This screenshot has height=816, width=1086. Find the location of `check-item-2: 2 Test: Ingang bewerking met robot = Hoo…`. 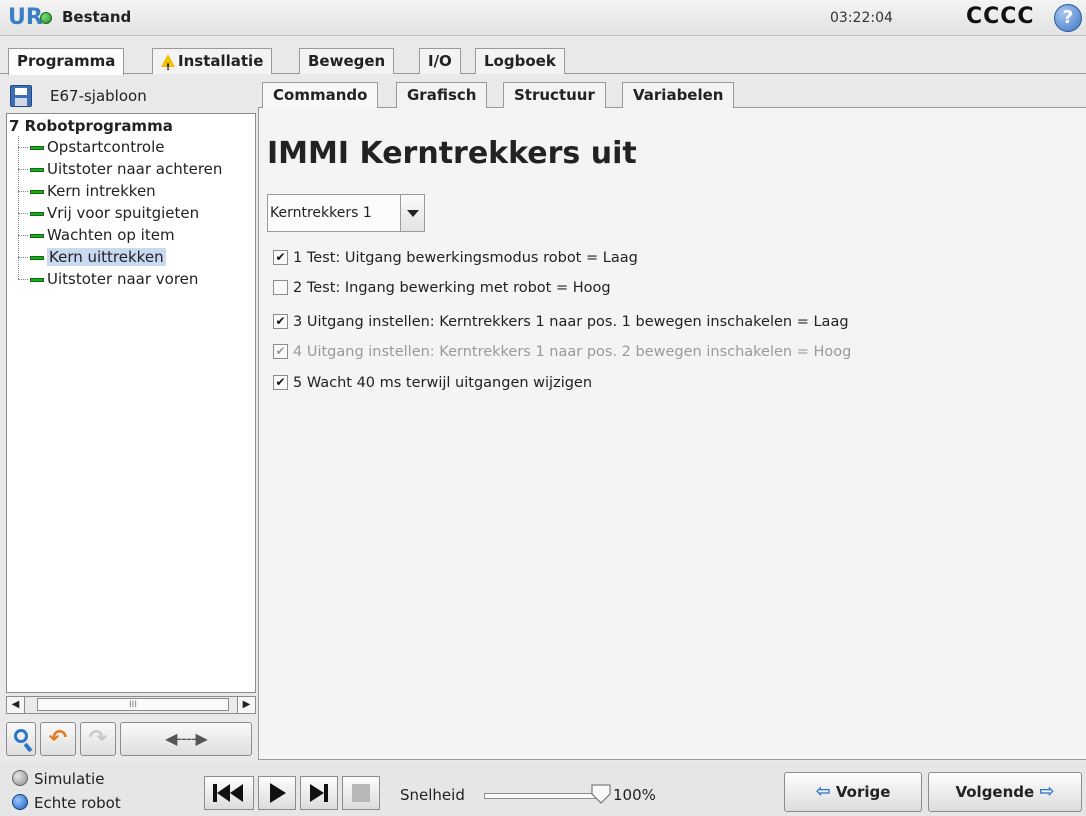

check-item-2: 2 Test: Ingang bewerking met robot = Hoo… is located at coordinates (442, 288).